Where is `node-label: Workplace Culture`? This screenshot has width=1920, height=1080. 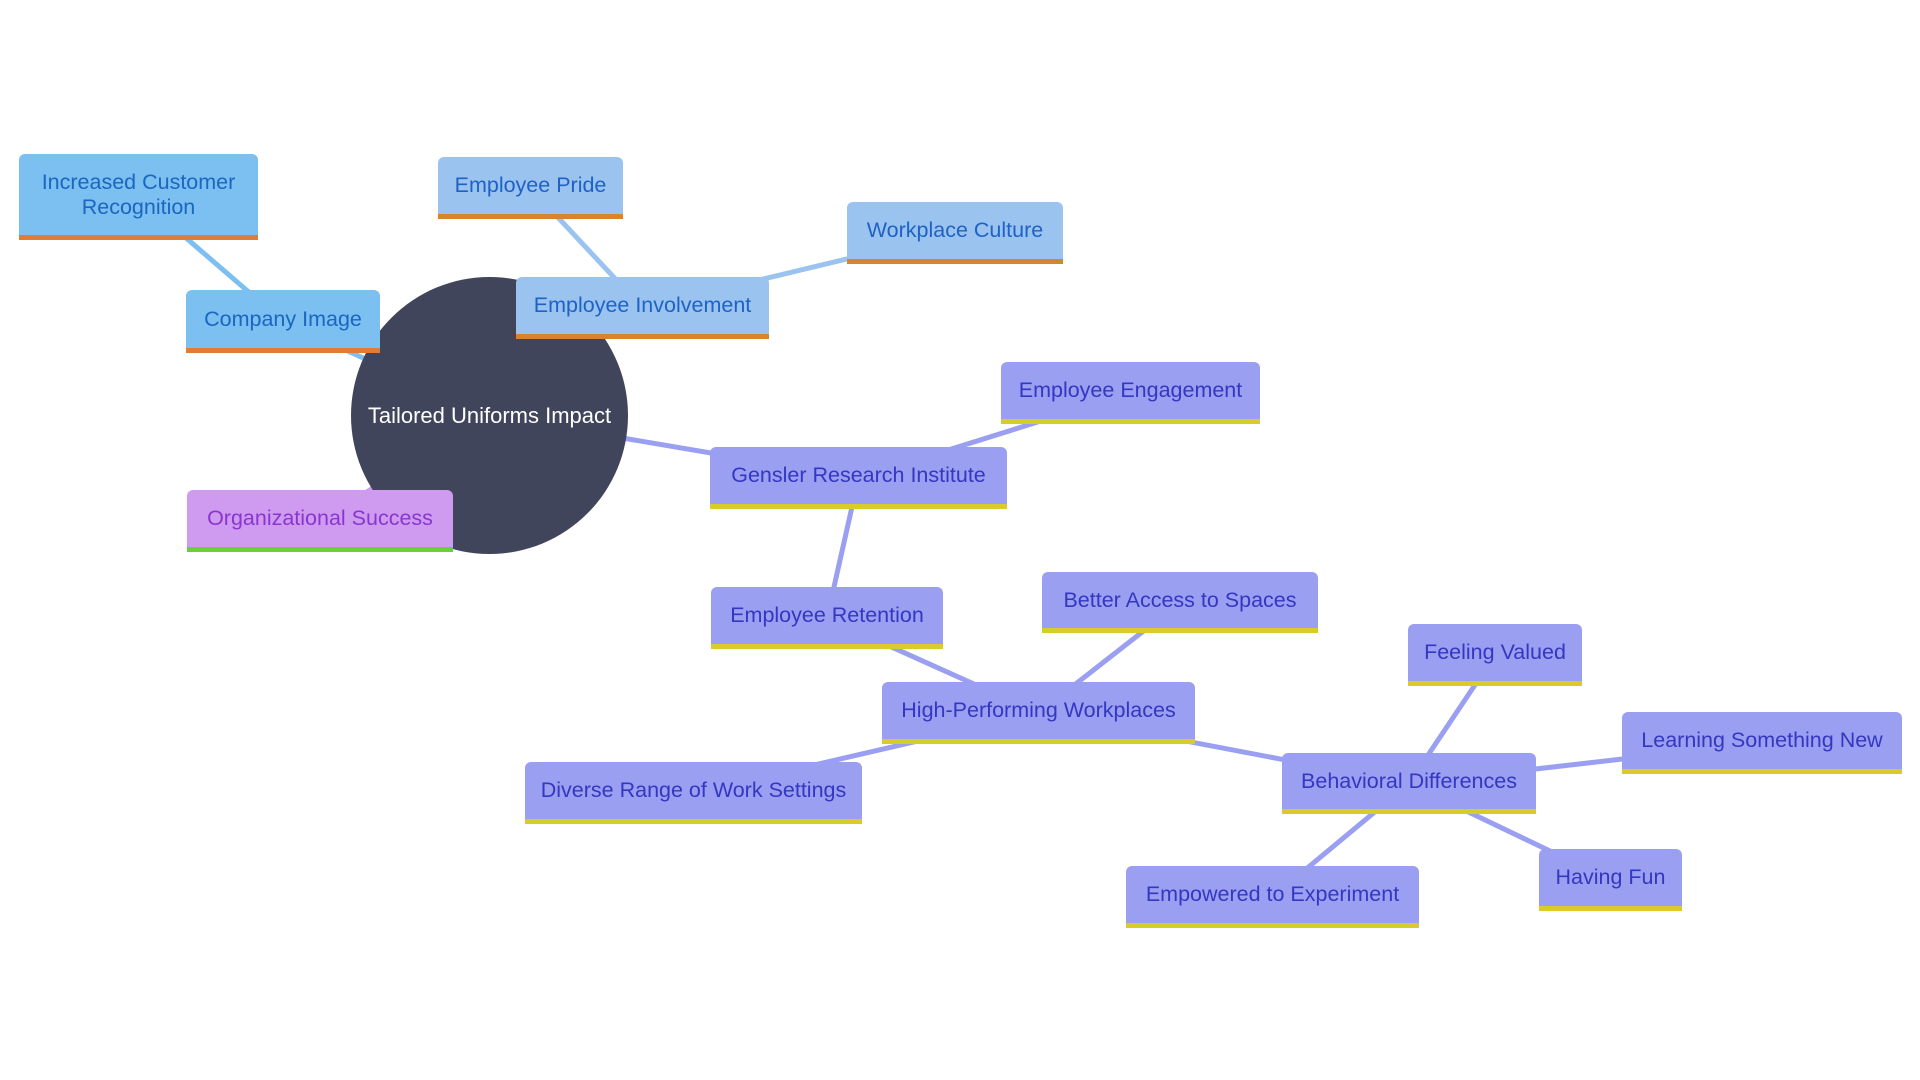
node-label: Workplace Culture is located at coordinates (955, 230).